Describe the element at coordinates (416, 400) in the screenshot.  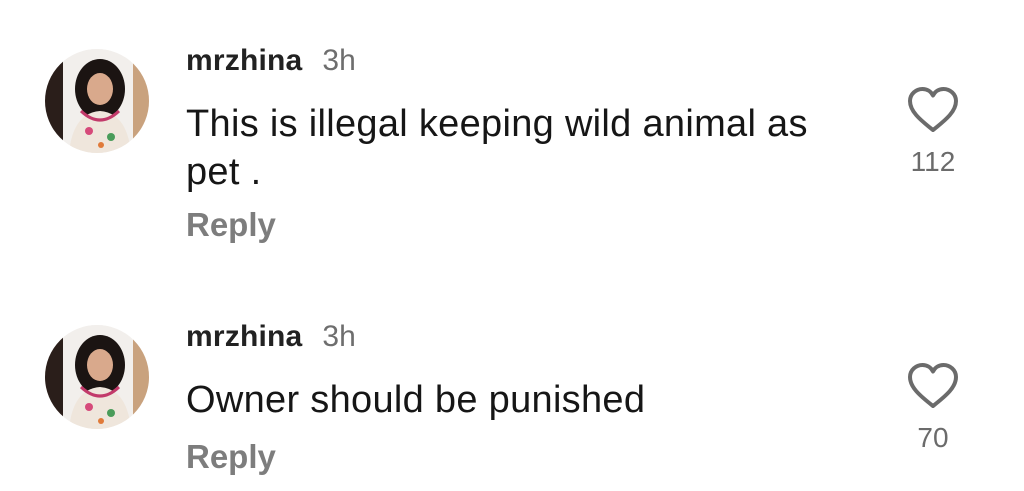
I see `comment-text: Owner should be punished` at that location.